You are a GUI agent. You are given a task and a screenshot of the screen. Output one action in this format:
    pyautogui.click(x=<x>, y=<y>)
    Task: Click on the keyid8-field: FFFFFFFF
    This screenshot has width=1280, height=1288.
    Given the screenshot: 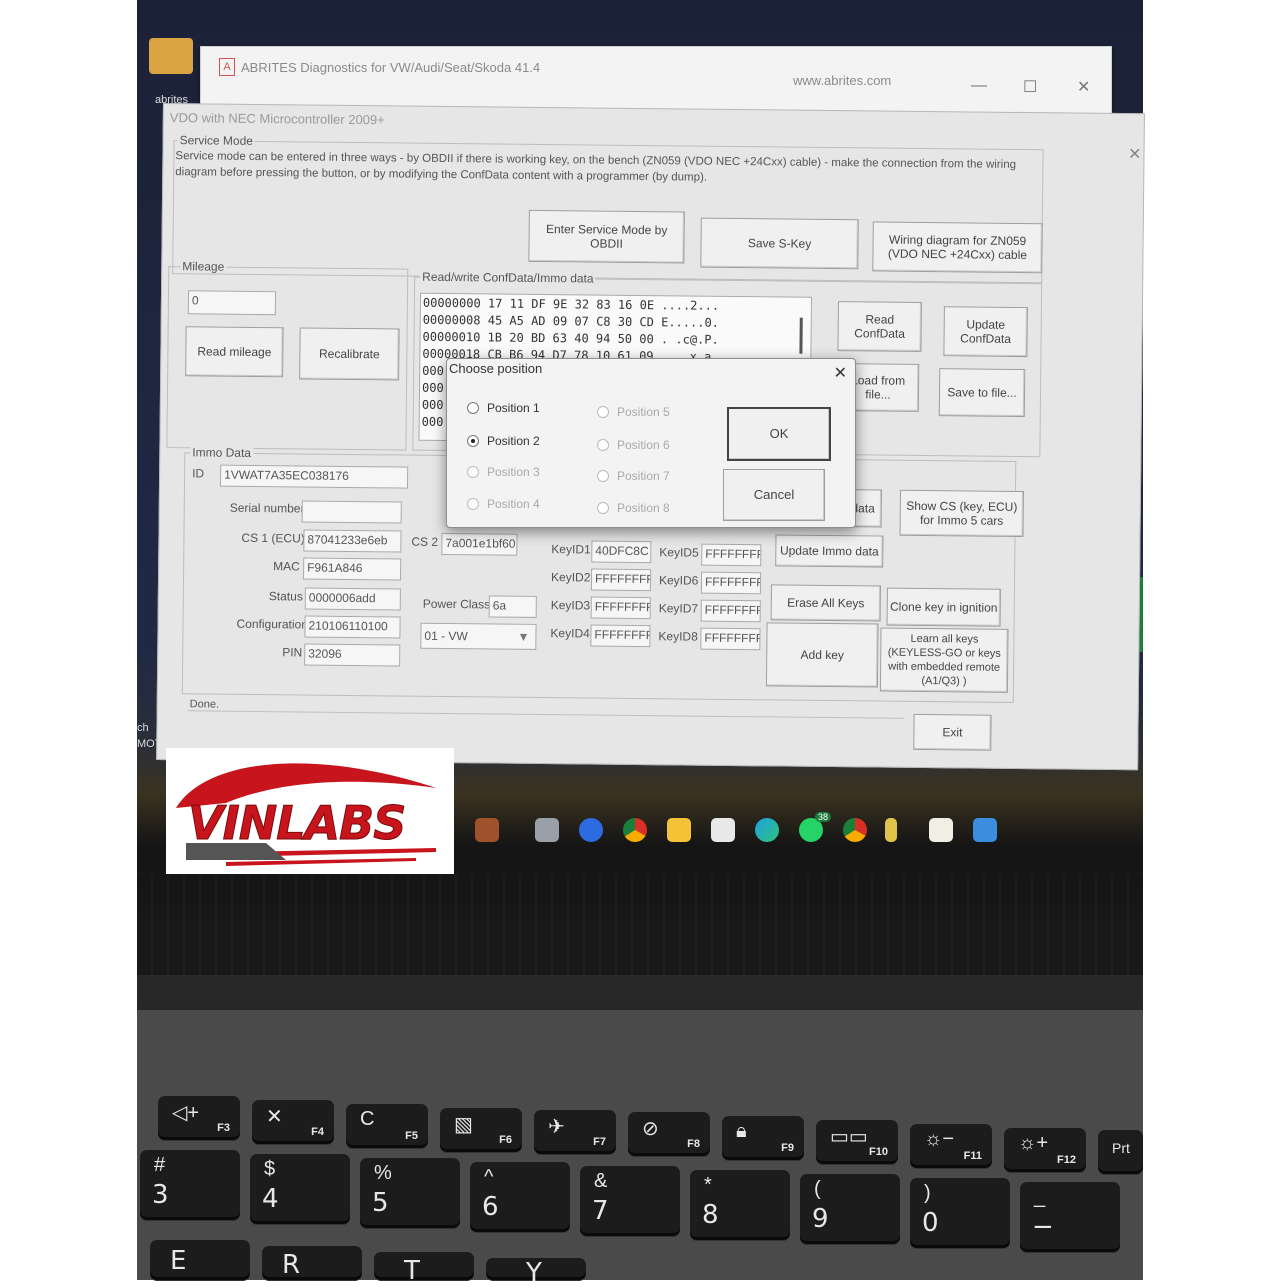 What is the action you would take?
    pyautogui.click(x=730, y=639)
    